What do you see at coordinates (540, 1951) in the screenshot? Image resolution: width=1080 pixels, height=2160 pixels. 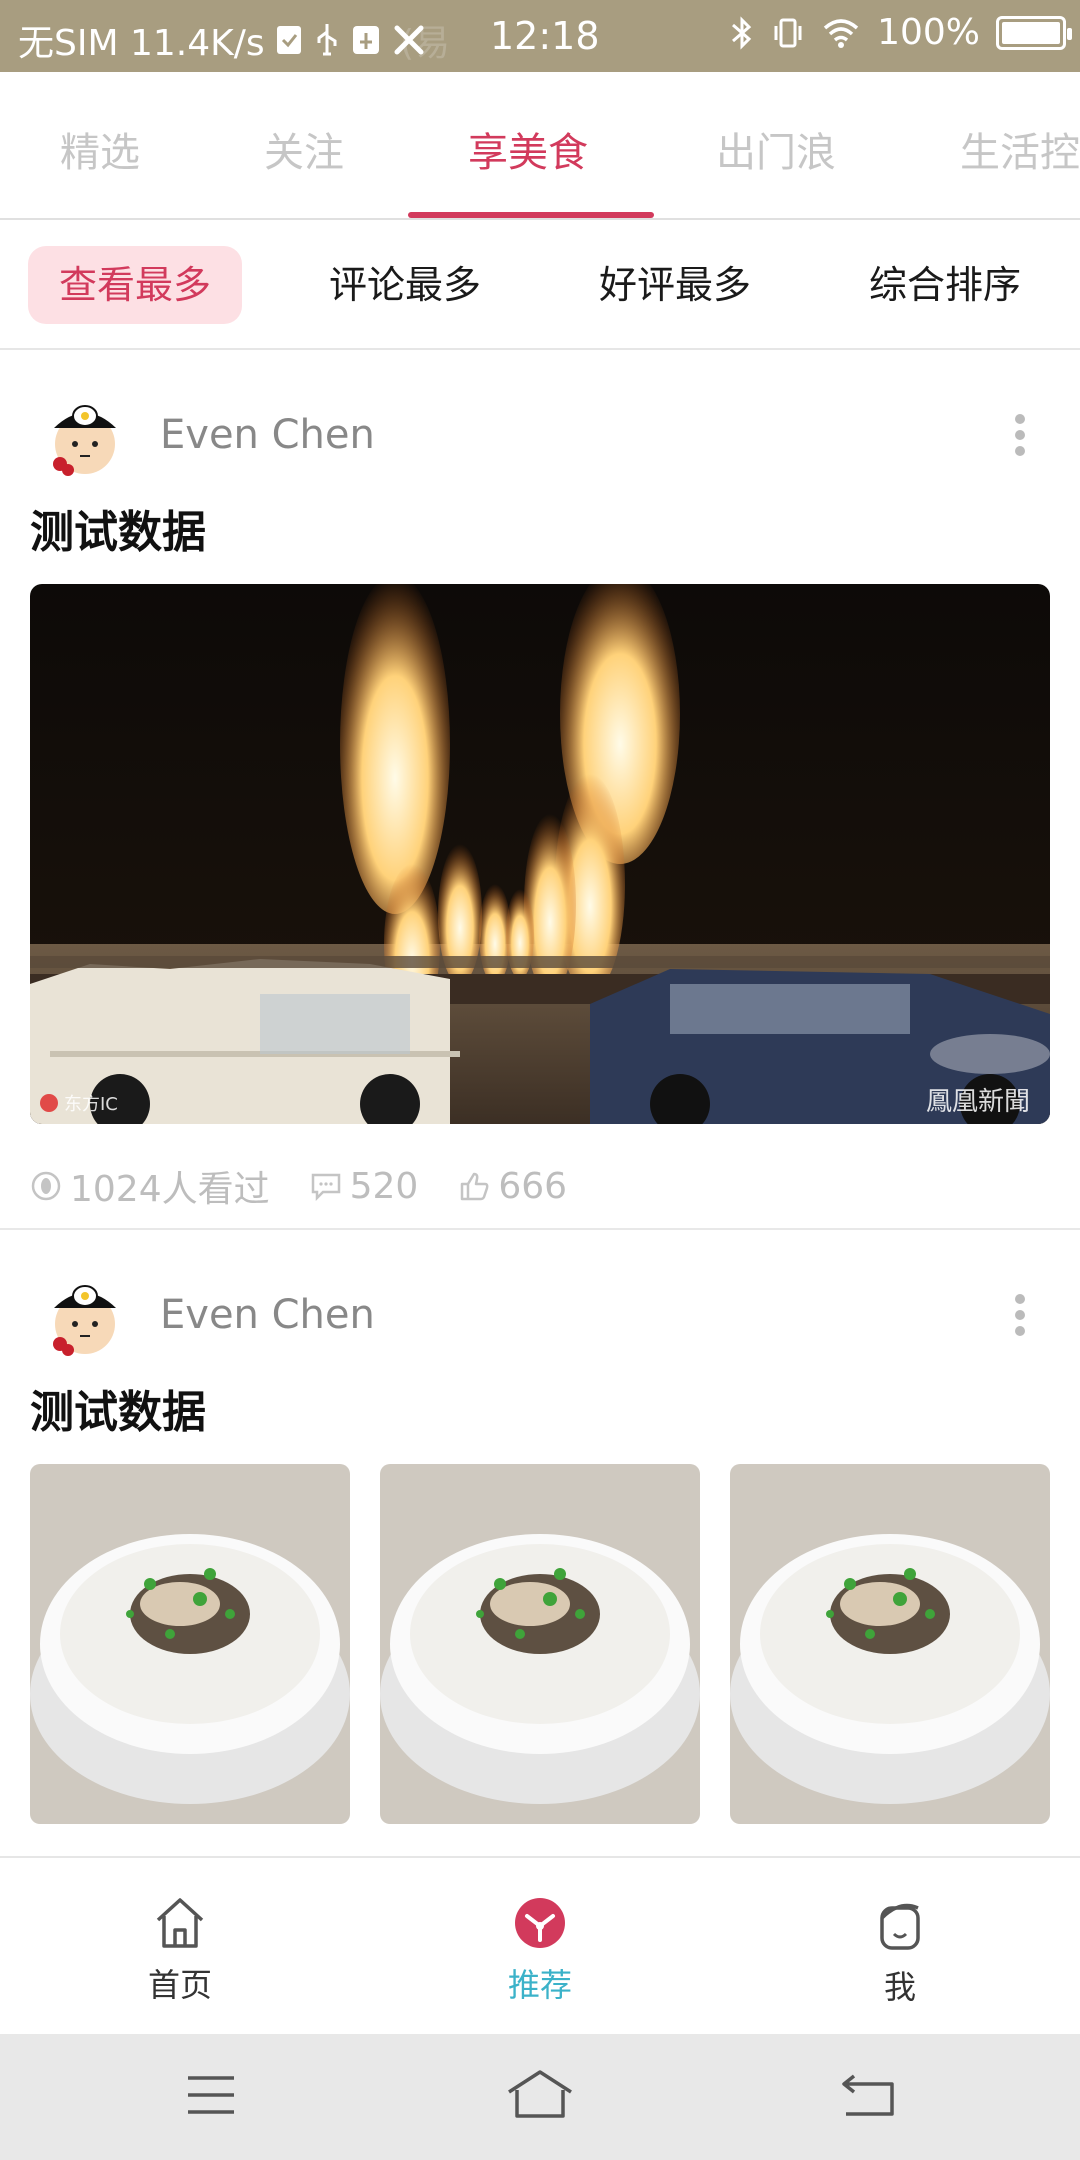 I see `nav-recommend: 推荐` at bounding box center [540, 1951].